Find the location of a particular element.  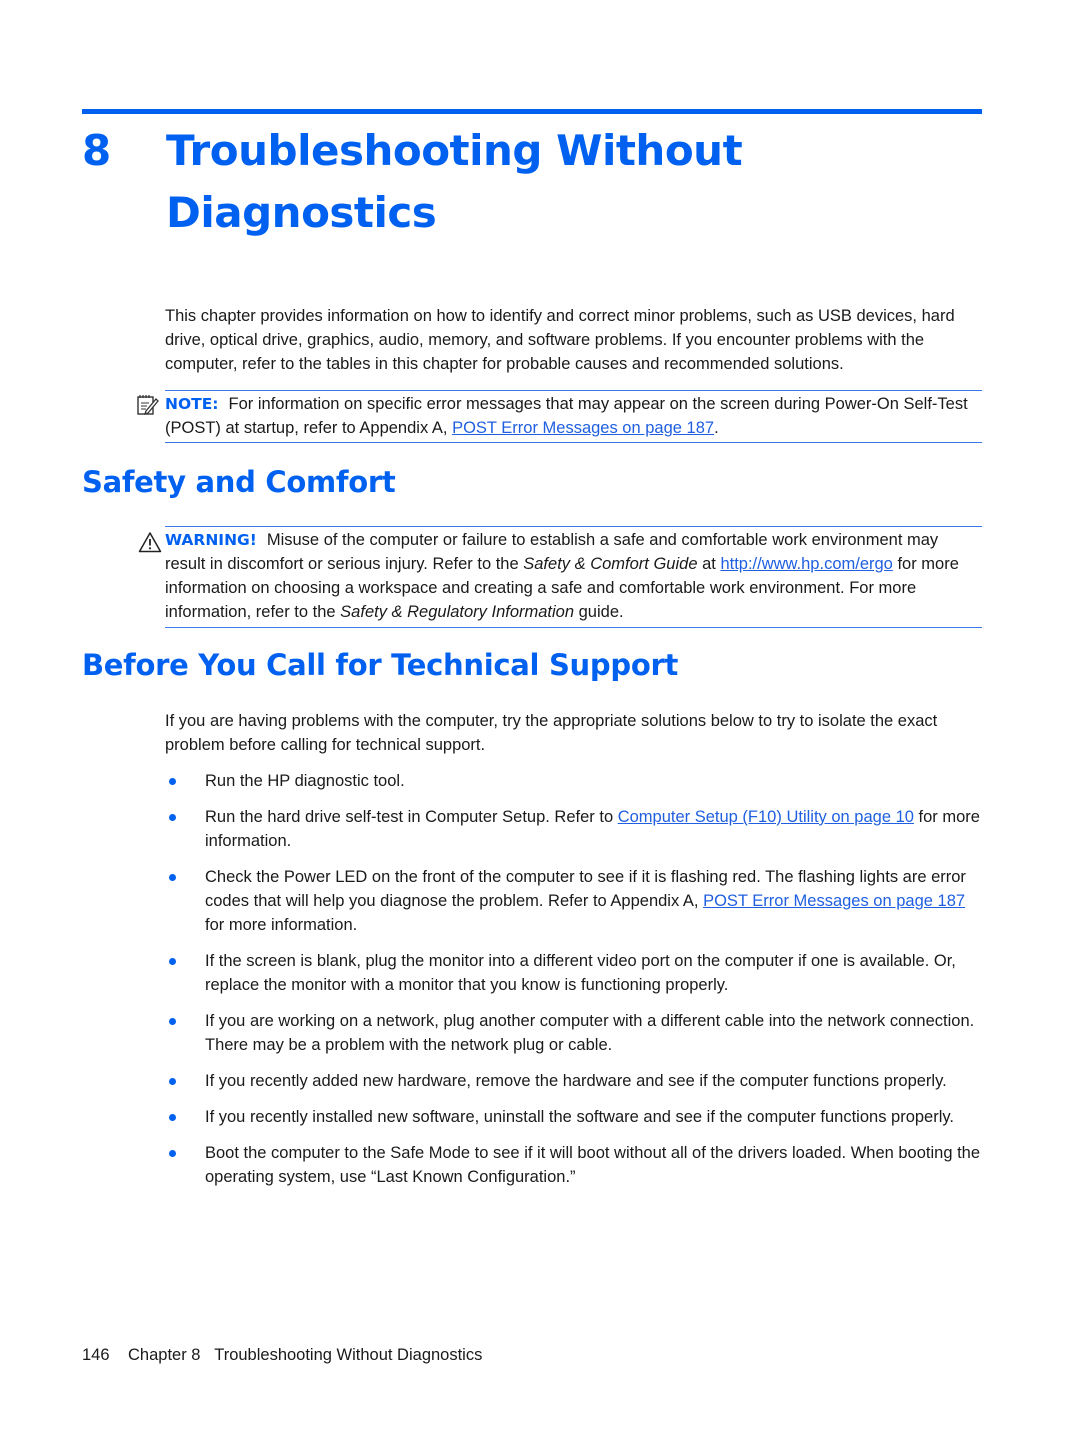

list-item-text: Run the HP diagnostic tool. is located at coordinates (305, 781).